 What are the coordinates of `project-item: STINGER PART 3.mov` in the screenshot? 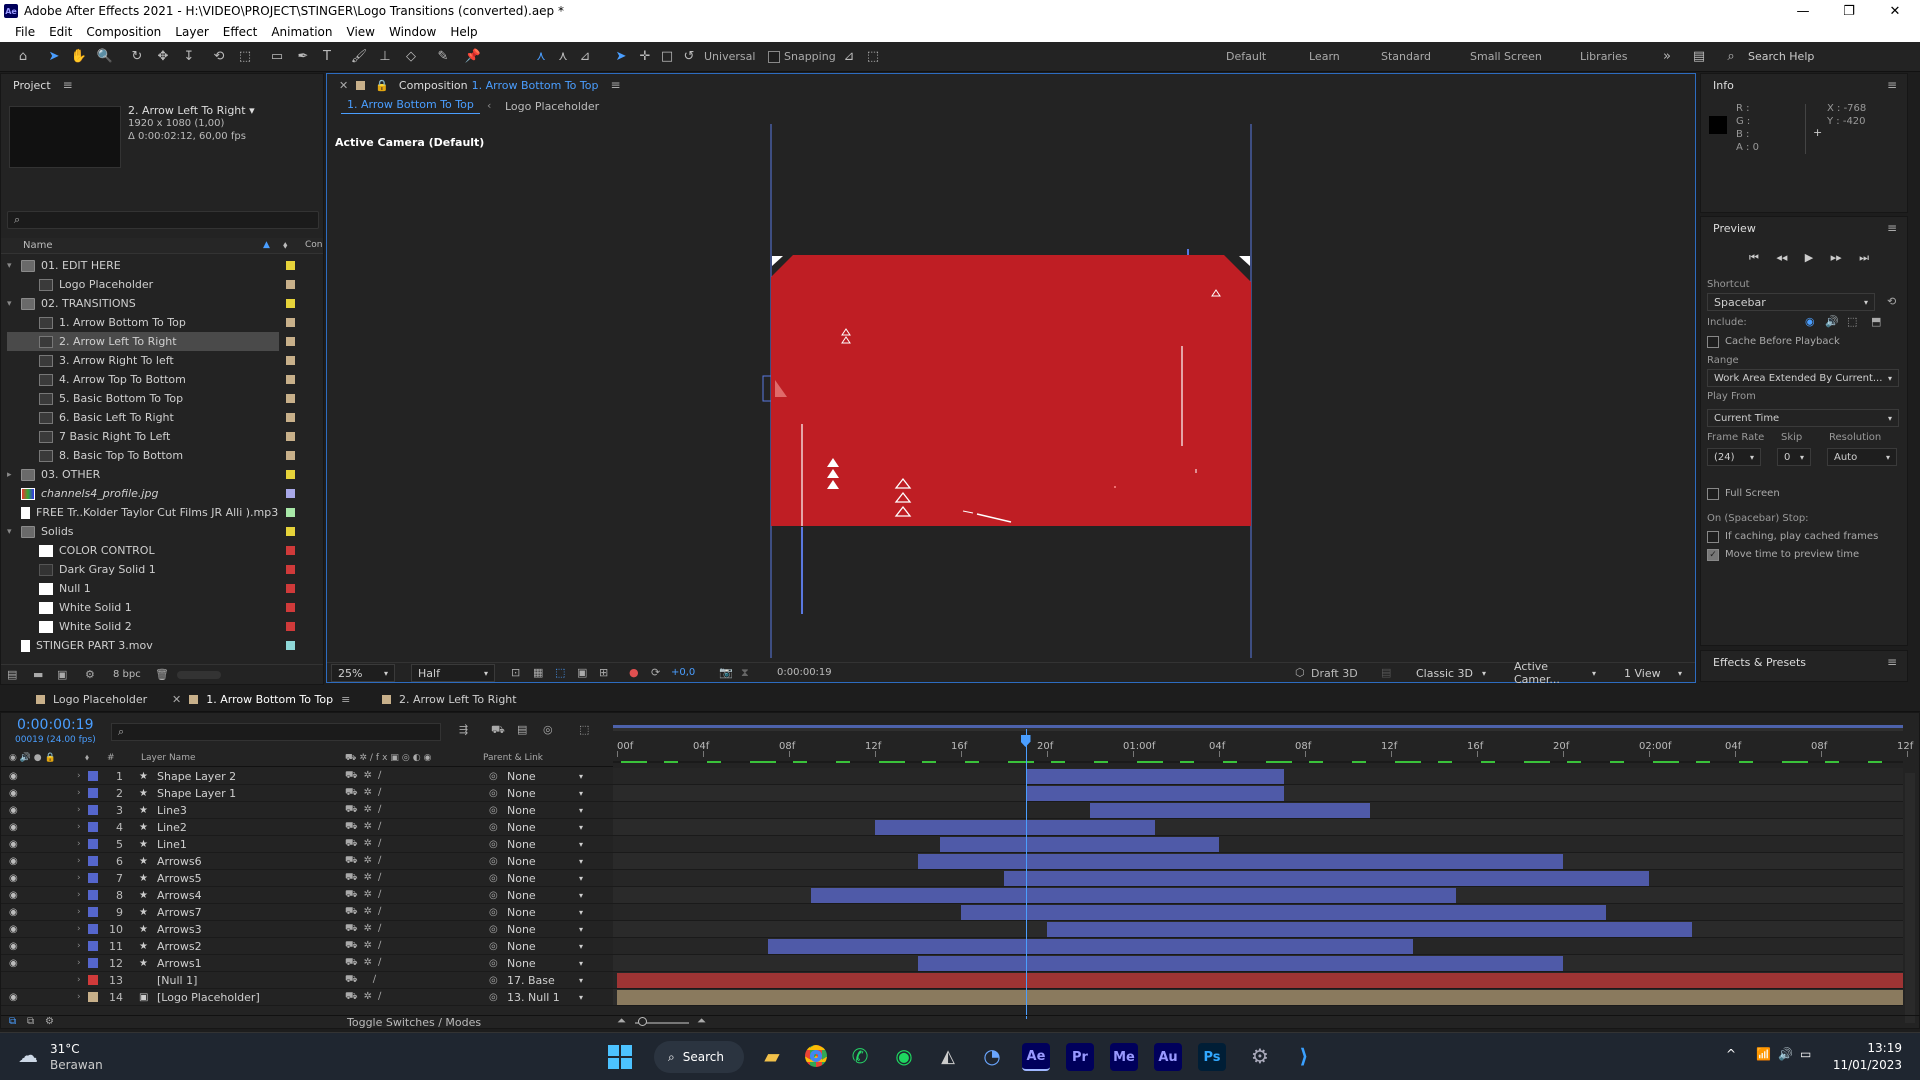 It's located at (164, 645).